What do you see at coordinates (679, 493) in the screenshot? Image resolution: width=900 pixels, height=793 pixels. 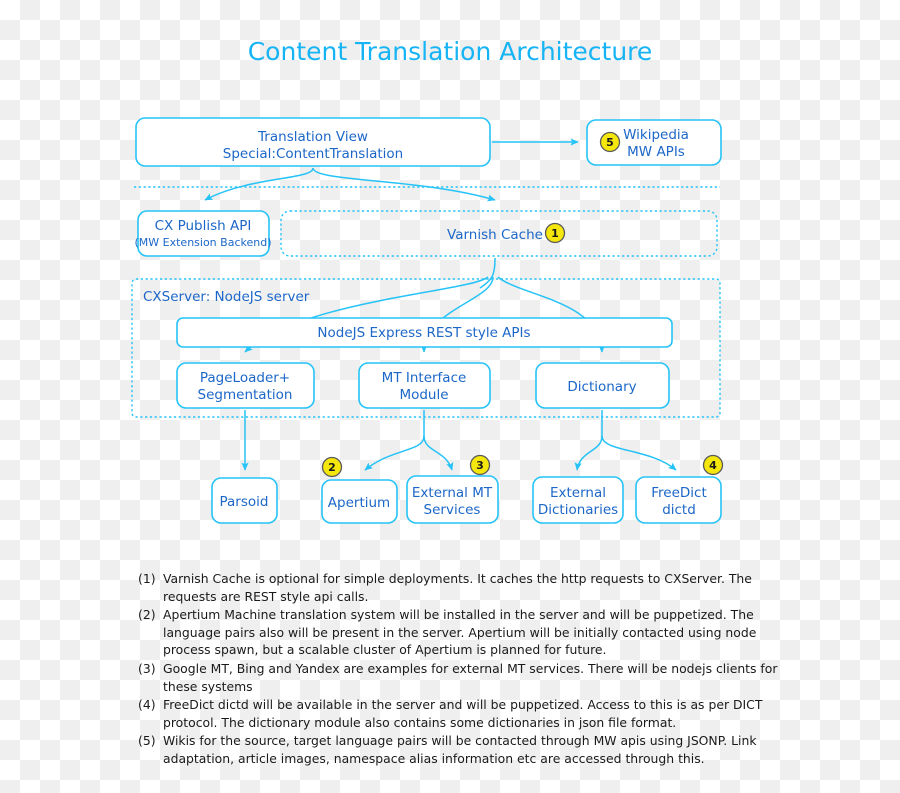 I see `node-freedict-line1: FreeDict` at bounding box center [679, 493].